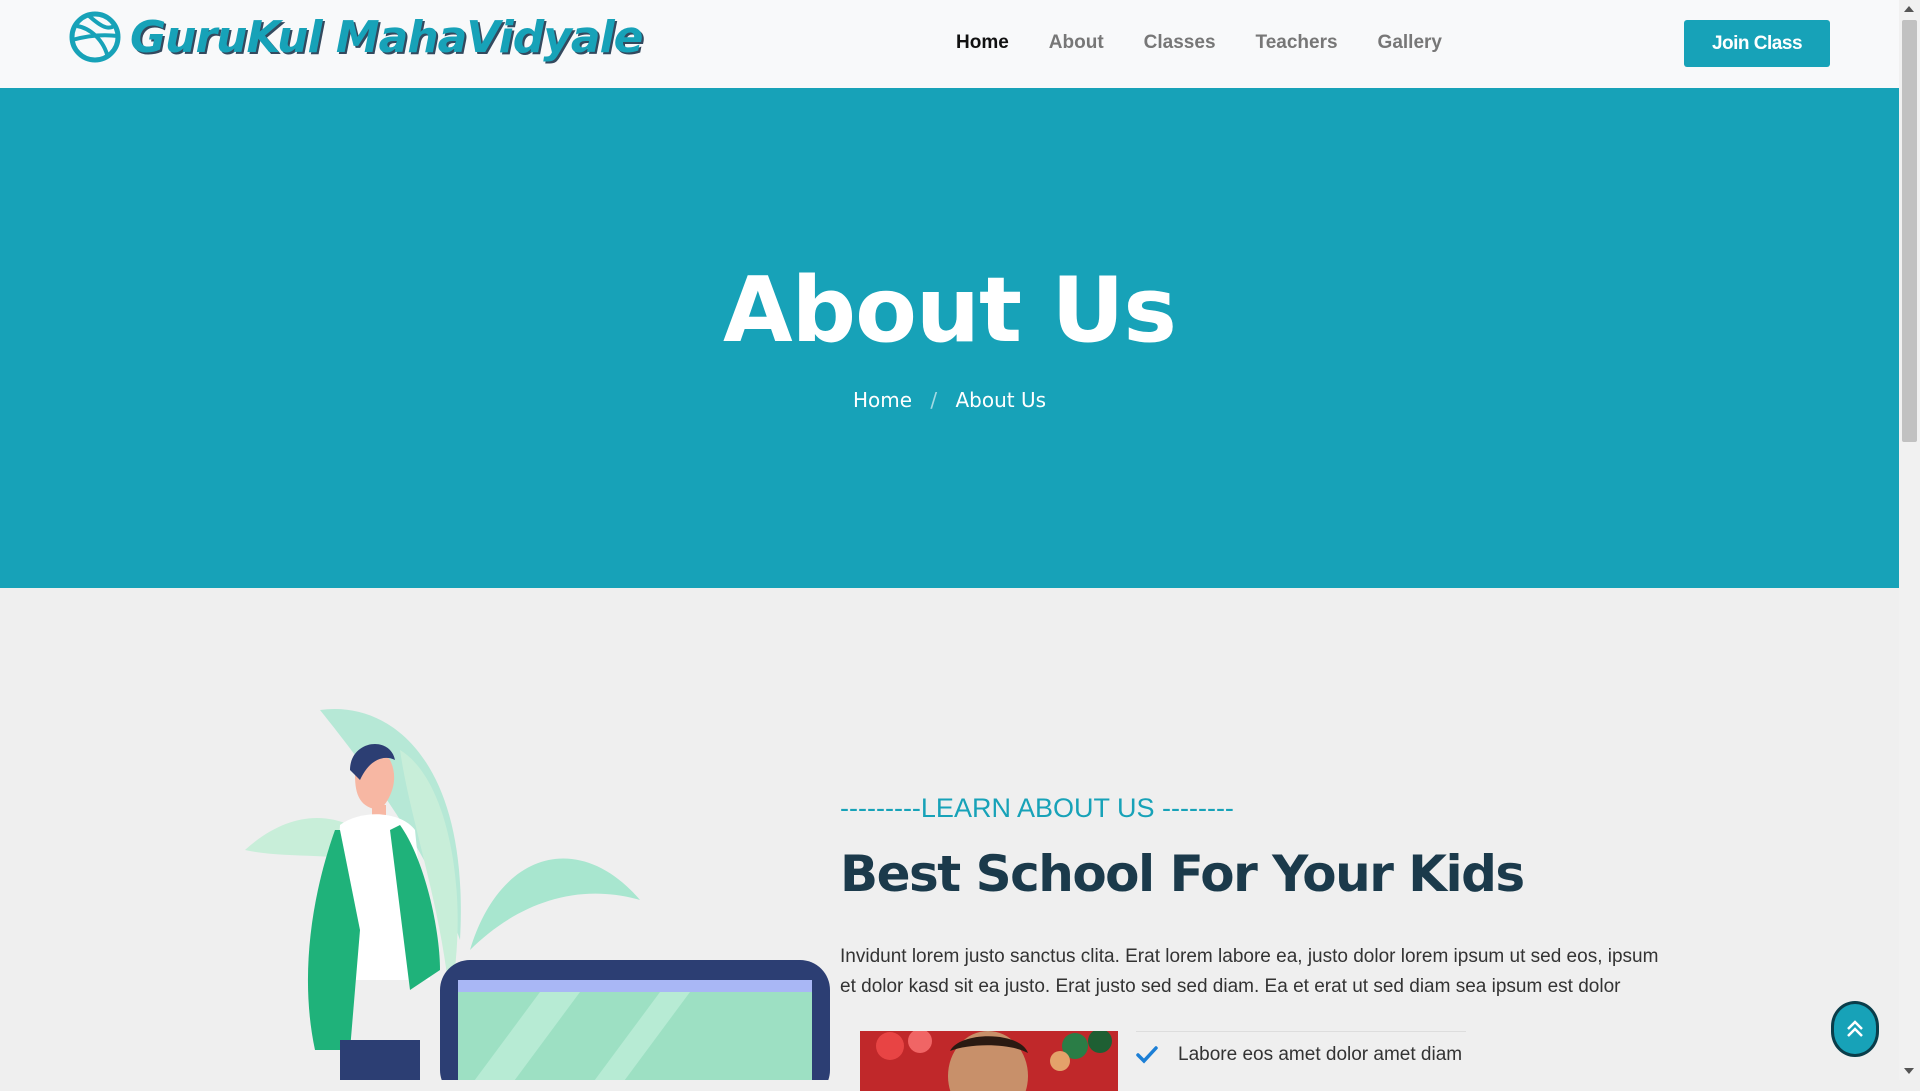 The height and width of the screenshot is (1091, 1920). Describe the element at coordinates (1180, 43) in the screenshot. I see `nav-item-classes: Classes` at that location.